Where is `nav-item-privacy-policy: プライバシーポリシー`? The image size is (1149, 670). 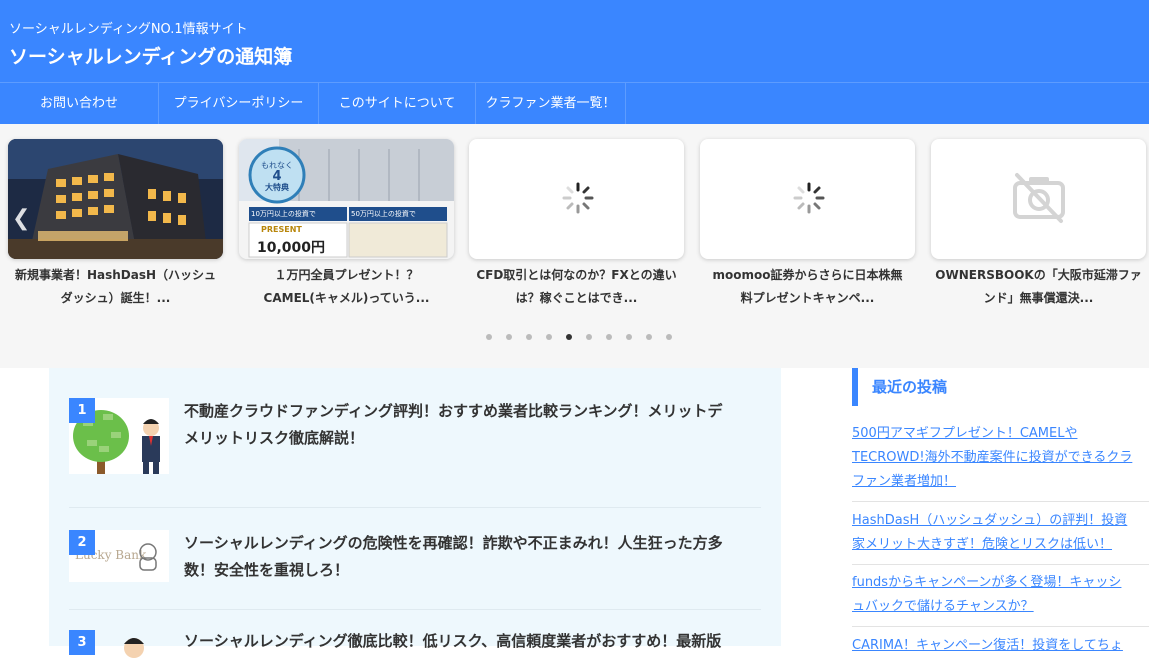
nav-item-privacy-policy: プライバシーポリシー is located at coordinates (239, 103).